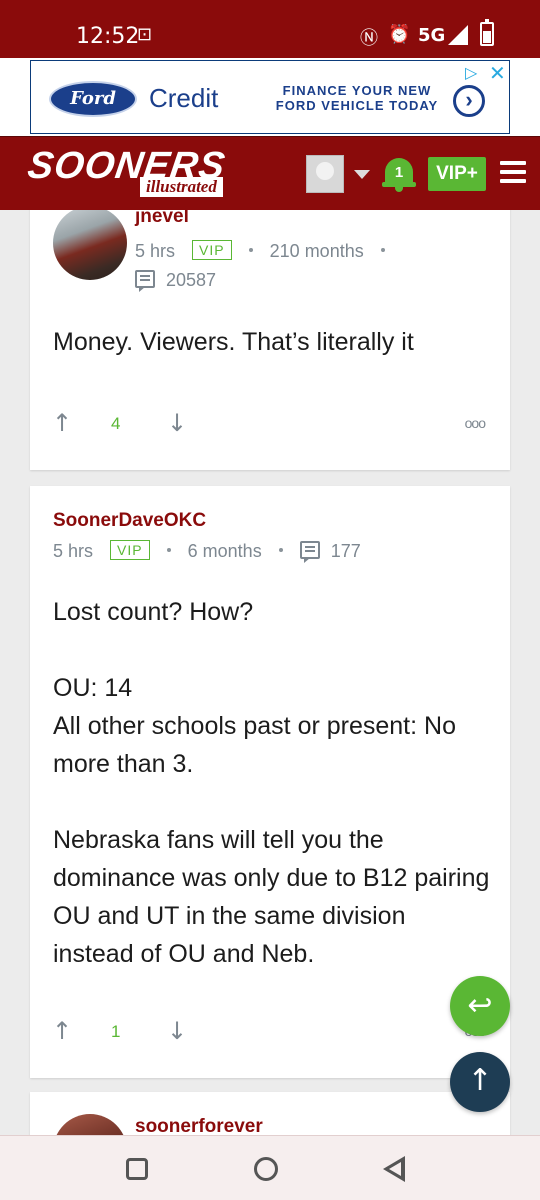 The image size is (540, 1200). What do you see at coordinates (457, 174) in the screenshot?
I see `vip-plus-button: VIP+` at bounding box center [457, 174].